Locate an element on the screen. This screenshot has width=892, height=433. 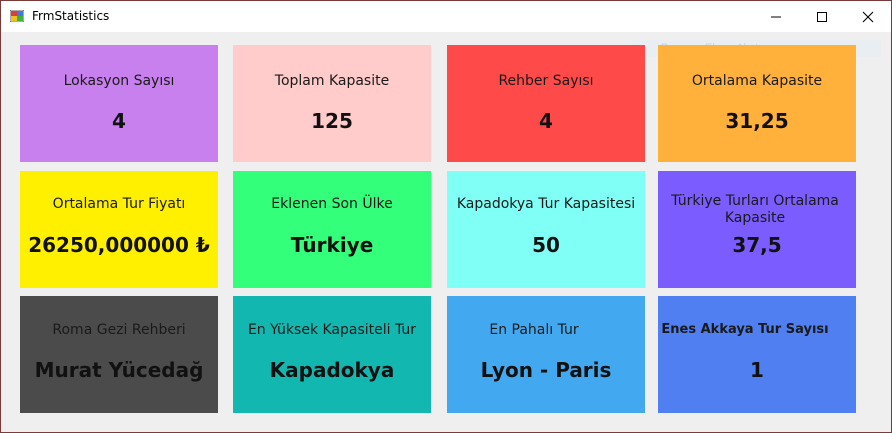
card-value: Murat Yücedağ is located at coordinates (119, 370).